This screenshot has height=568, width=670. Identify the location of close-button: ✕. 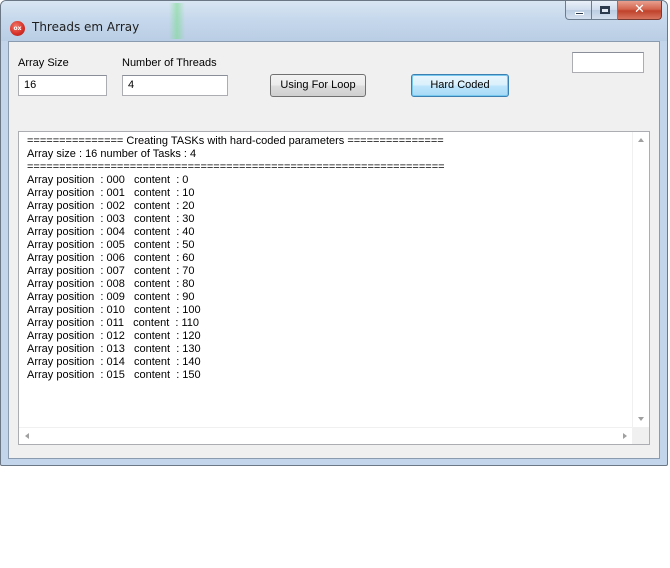
(640, 10).